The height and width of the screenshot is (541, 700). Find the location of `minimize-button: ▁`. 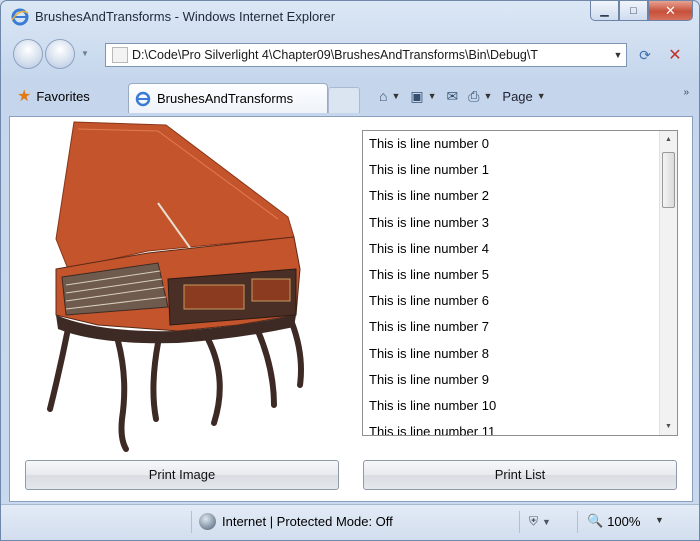

minimize-button: ▁ is located at coordinates (604, 11).